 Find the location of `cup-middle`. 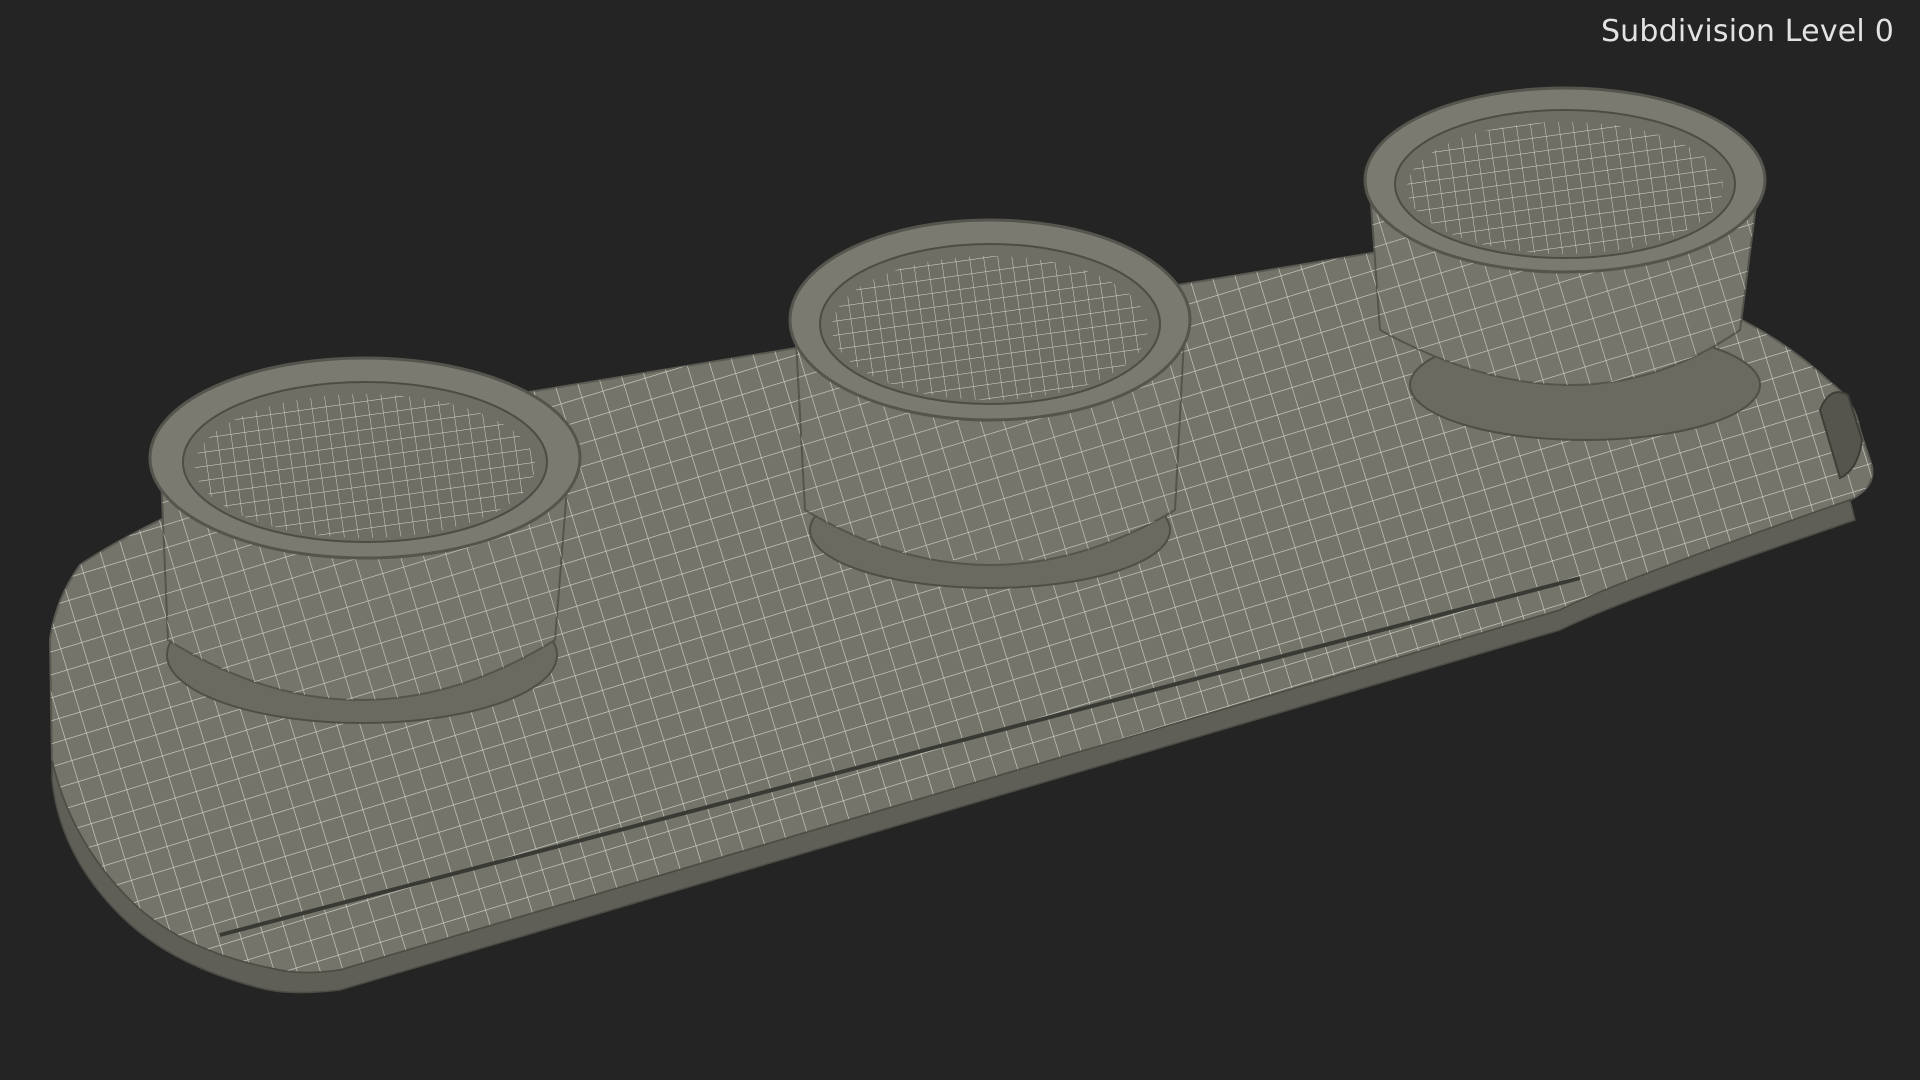

cup-middle is located at coordinates (990, 403).